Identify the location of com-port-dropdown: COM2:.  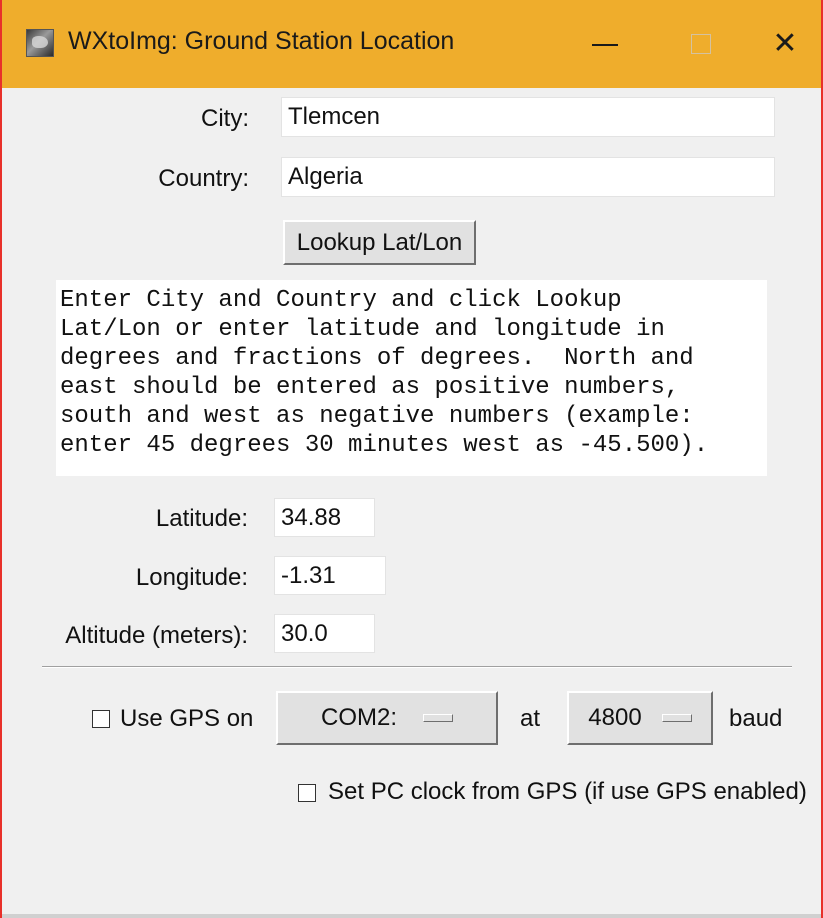
(387, 718).